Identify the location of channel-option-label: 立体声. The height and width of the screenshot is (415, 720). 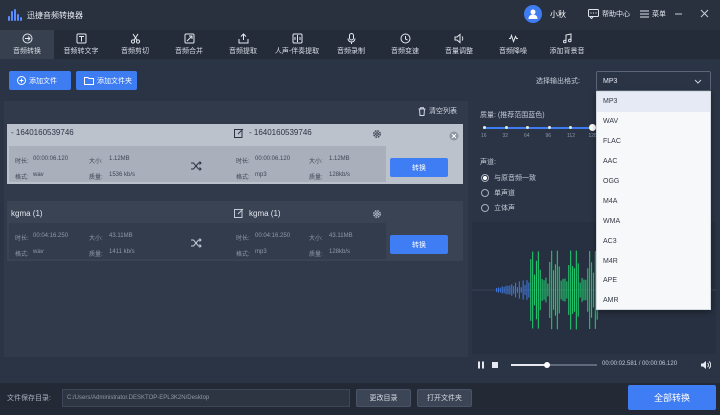
(504, 208).